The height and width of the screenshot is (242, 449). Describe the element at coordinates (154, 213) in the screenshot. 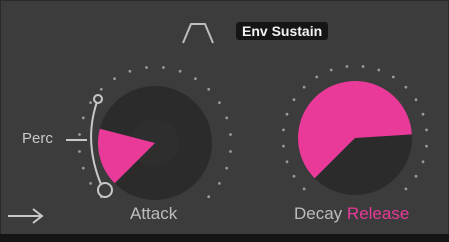

I see `attack-label: Attack` at that location.